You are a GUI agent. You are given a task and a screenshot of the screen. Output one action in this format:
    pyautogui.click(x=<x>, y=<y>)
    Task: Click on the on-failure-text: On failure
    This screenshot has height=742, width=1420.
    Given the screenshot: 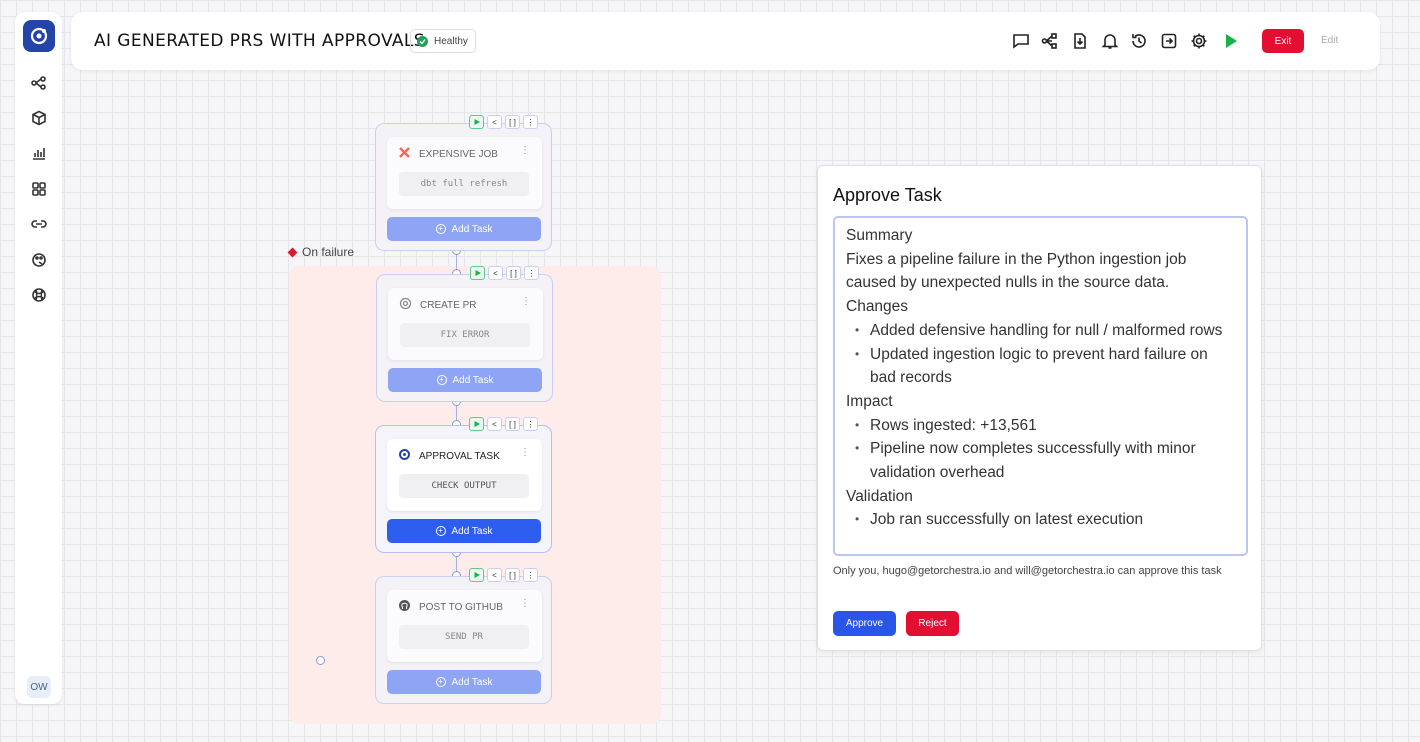 What is the action you would take?
    pyautogui.click(x=328, y=252)
    